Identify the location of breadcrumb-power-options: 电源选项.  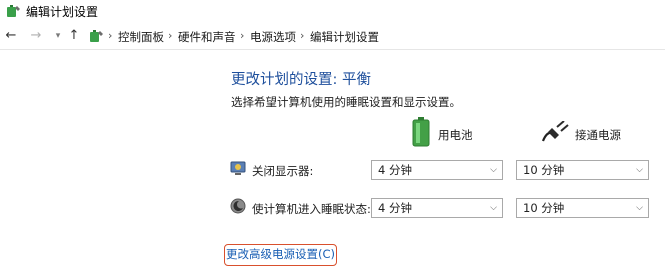
(273, 37).